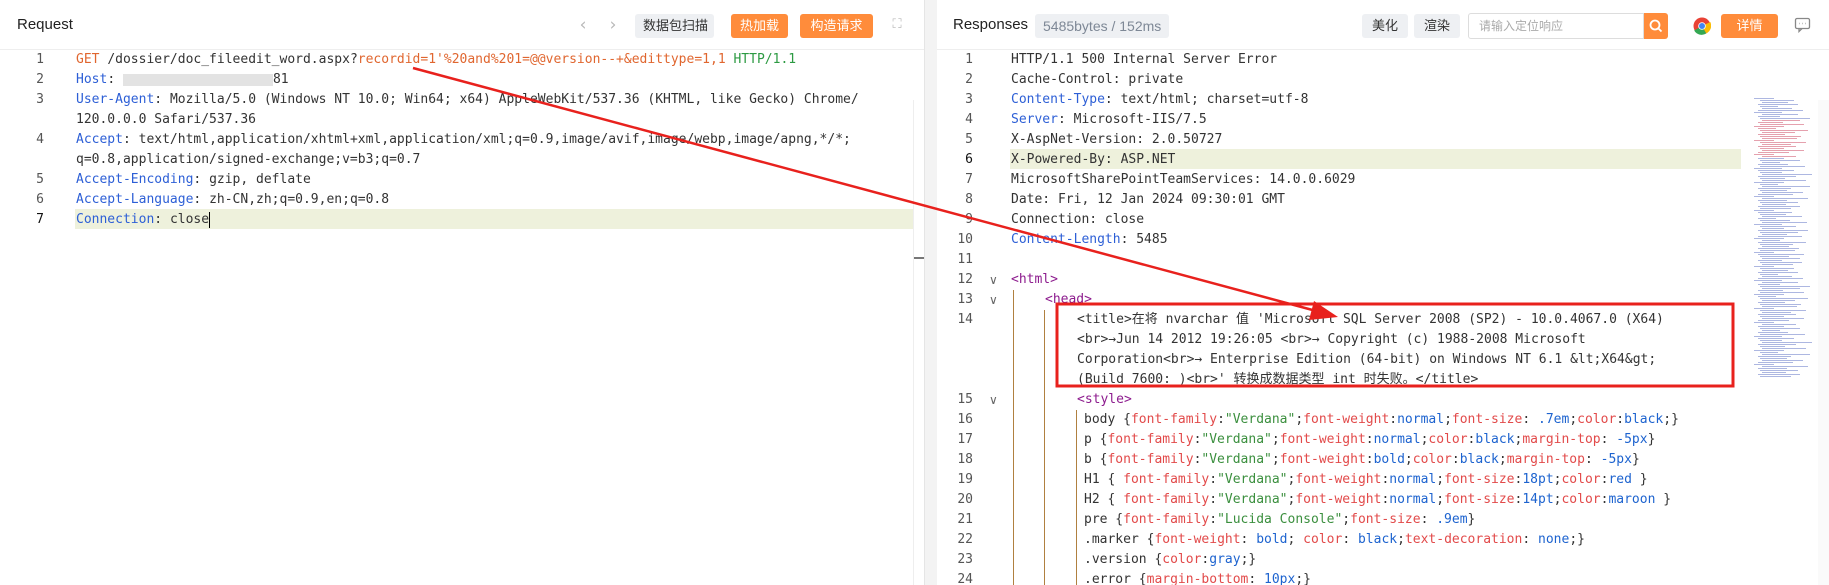 This screenshot has width=1829, height=585. What do you see at coordinates (40, 139) in the screenshot?
I see `line-number: 4` at bounding box center [40, 139].